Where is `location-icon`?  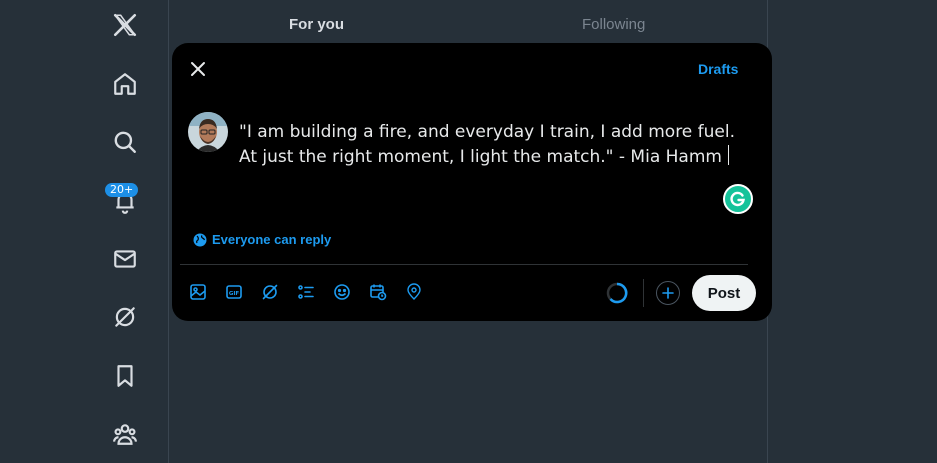
location-icon is located at coordinates (414, 292).